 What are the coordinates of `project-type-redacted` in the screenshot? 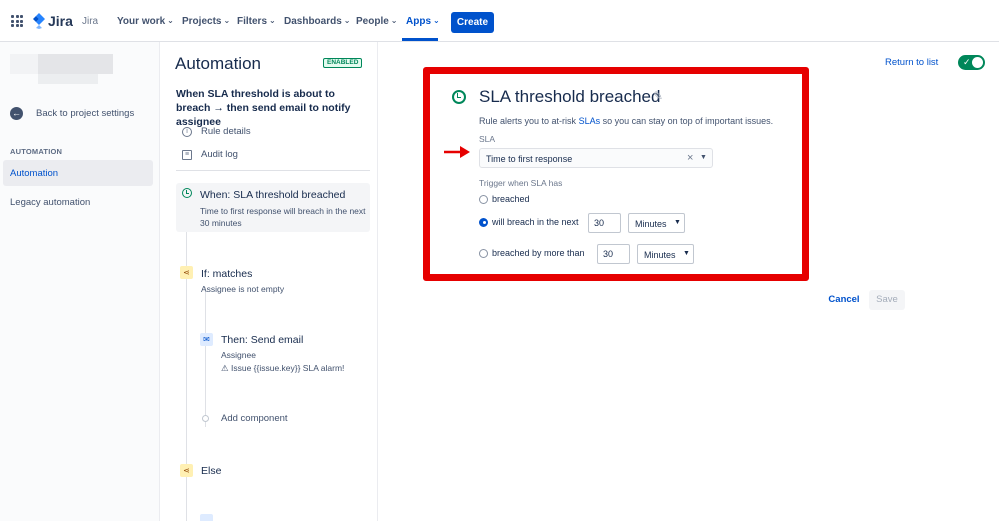 It's located at (68, 79).